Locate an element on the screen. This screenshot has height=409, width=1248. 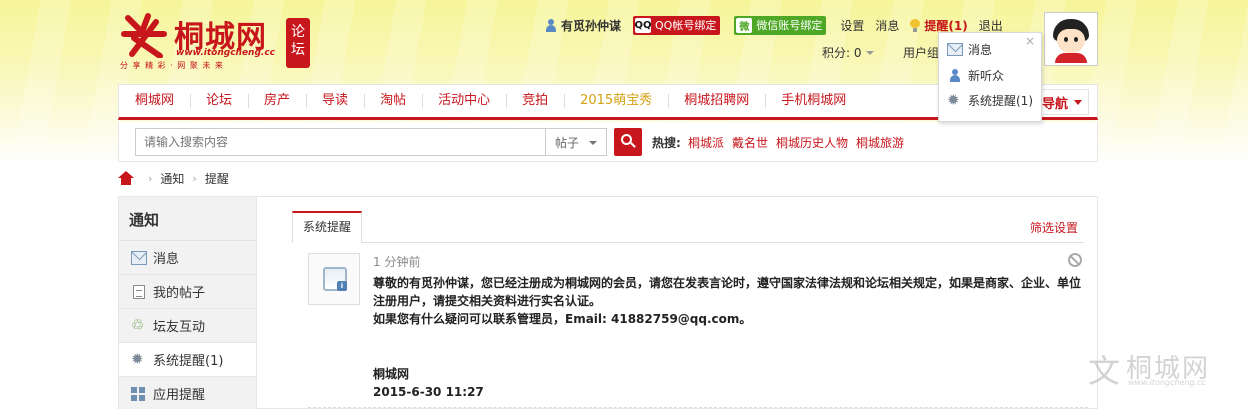
hot-search-links: 桐城派 戴名世 桐城历史人物 桐城旅游 is located at coordinates (796, 142).